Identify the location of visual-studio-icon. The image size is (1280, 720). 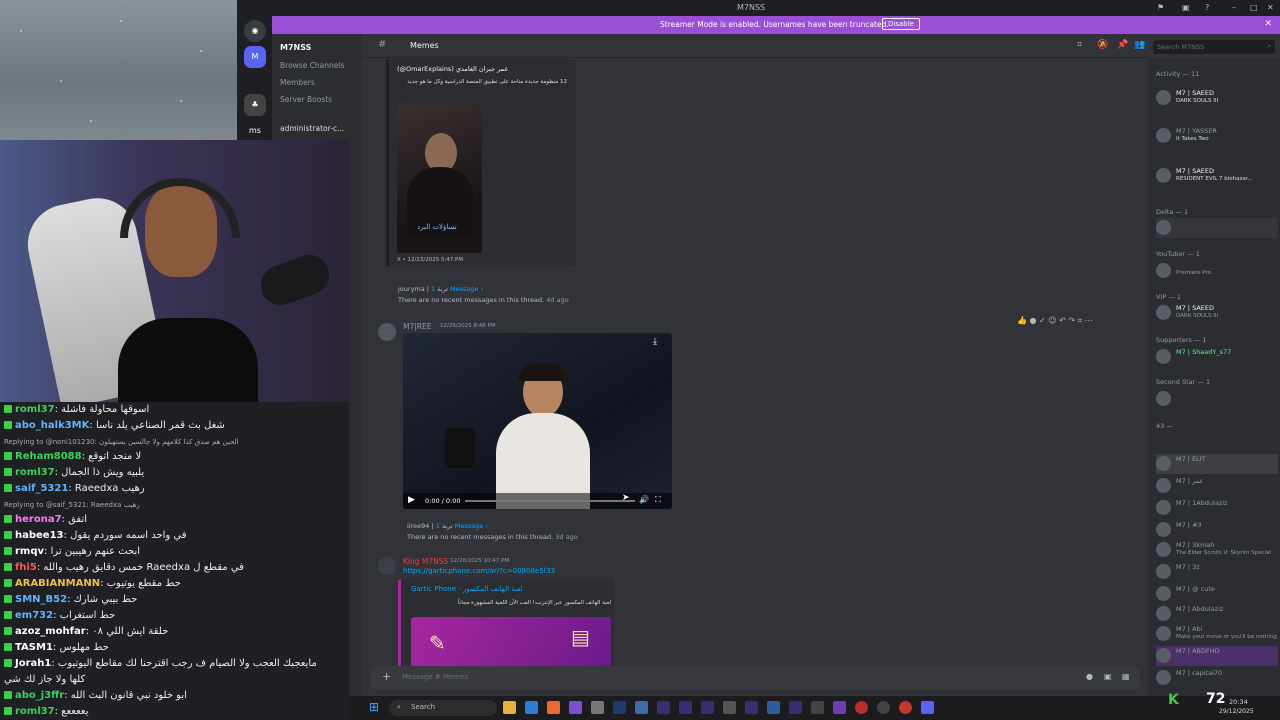
(575, 707).